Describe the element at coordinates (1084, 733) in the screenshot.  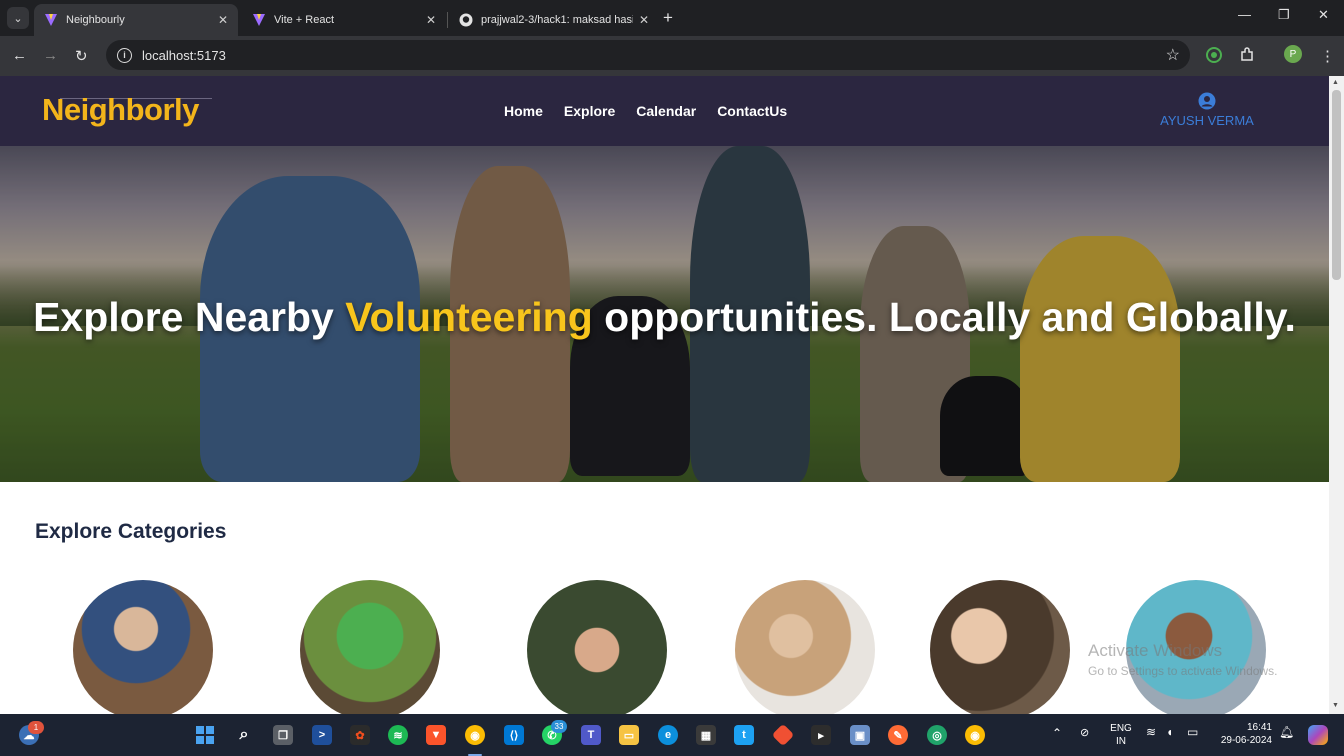
I see `tray-app-icon: ⊘` at that location.